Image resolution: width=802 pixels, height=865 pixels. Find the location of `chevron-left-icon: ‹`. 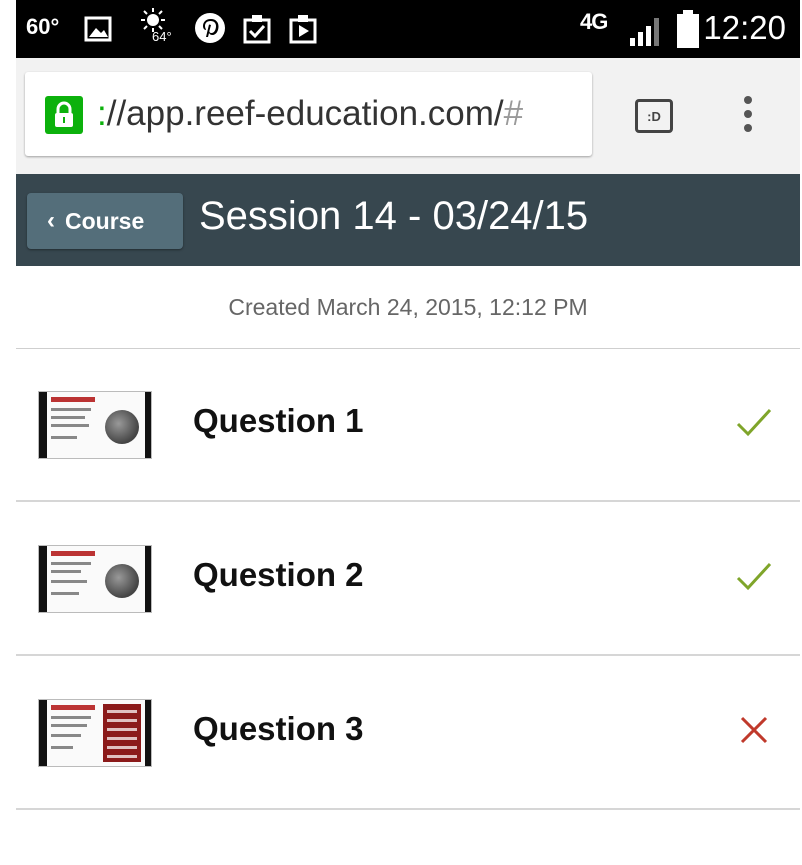

chevron-left-icon: ‹ is located at coordinates (51, 220).